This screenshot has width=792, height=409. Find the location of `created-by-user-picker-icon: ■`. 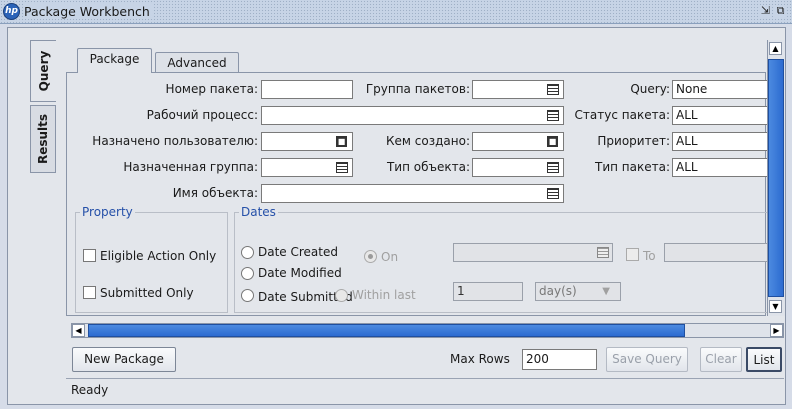

created-by-user-picker-icon: ■ is located at coordinates (552, 141).